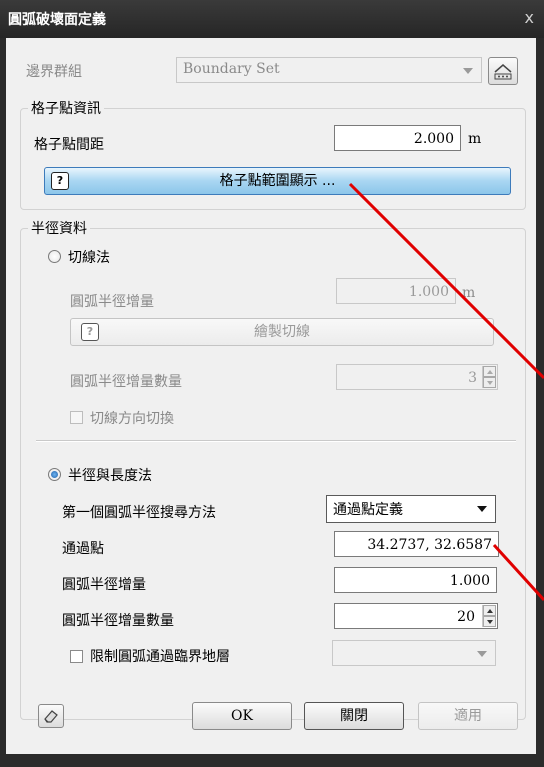 This screenshot has width=544, height=767. Describe the element at coordinates (446, 281) in the screenshot. I see `annotation-arrow-grid-range` at that location.